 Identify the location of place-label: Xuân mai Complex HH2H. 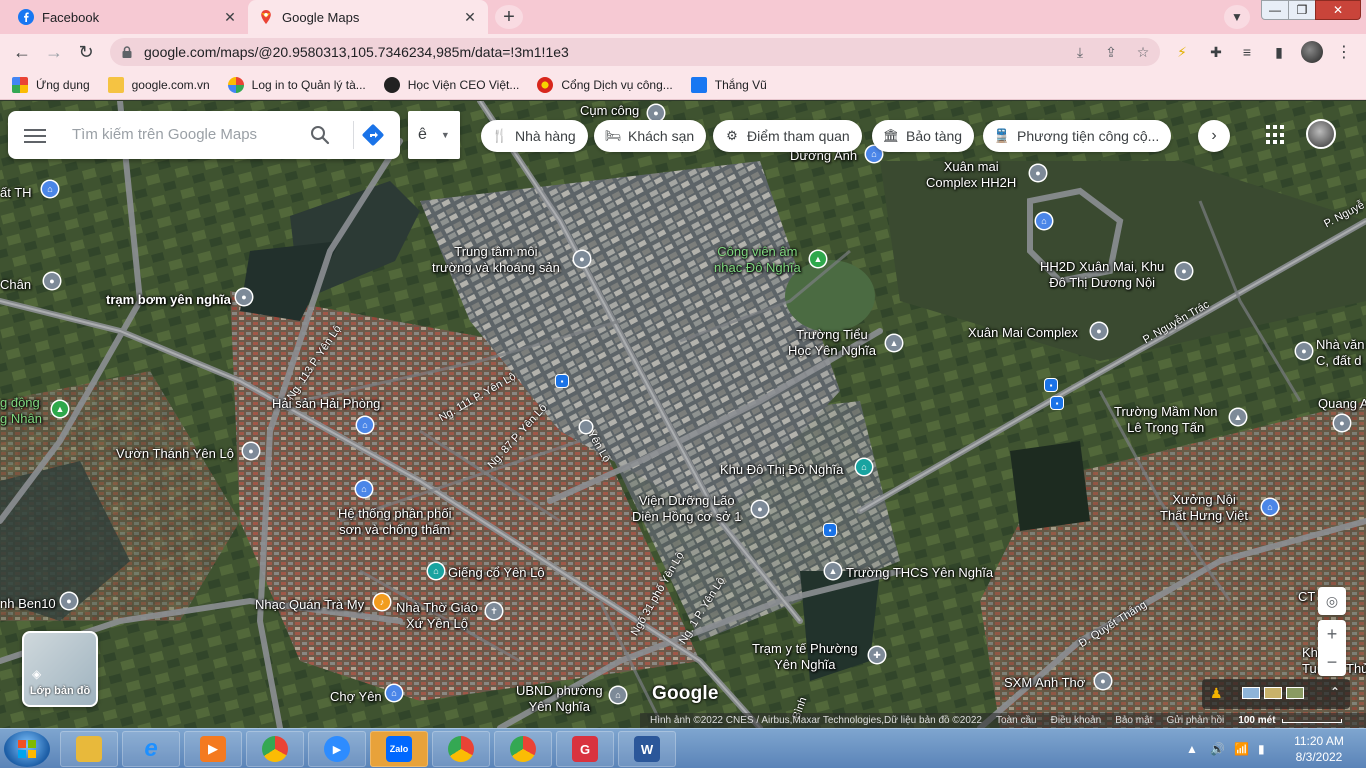
(971, 175).